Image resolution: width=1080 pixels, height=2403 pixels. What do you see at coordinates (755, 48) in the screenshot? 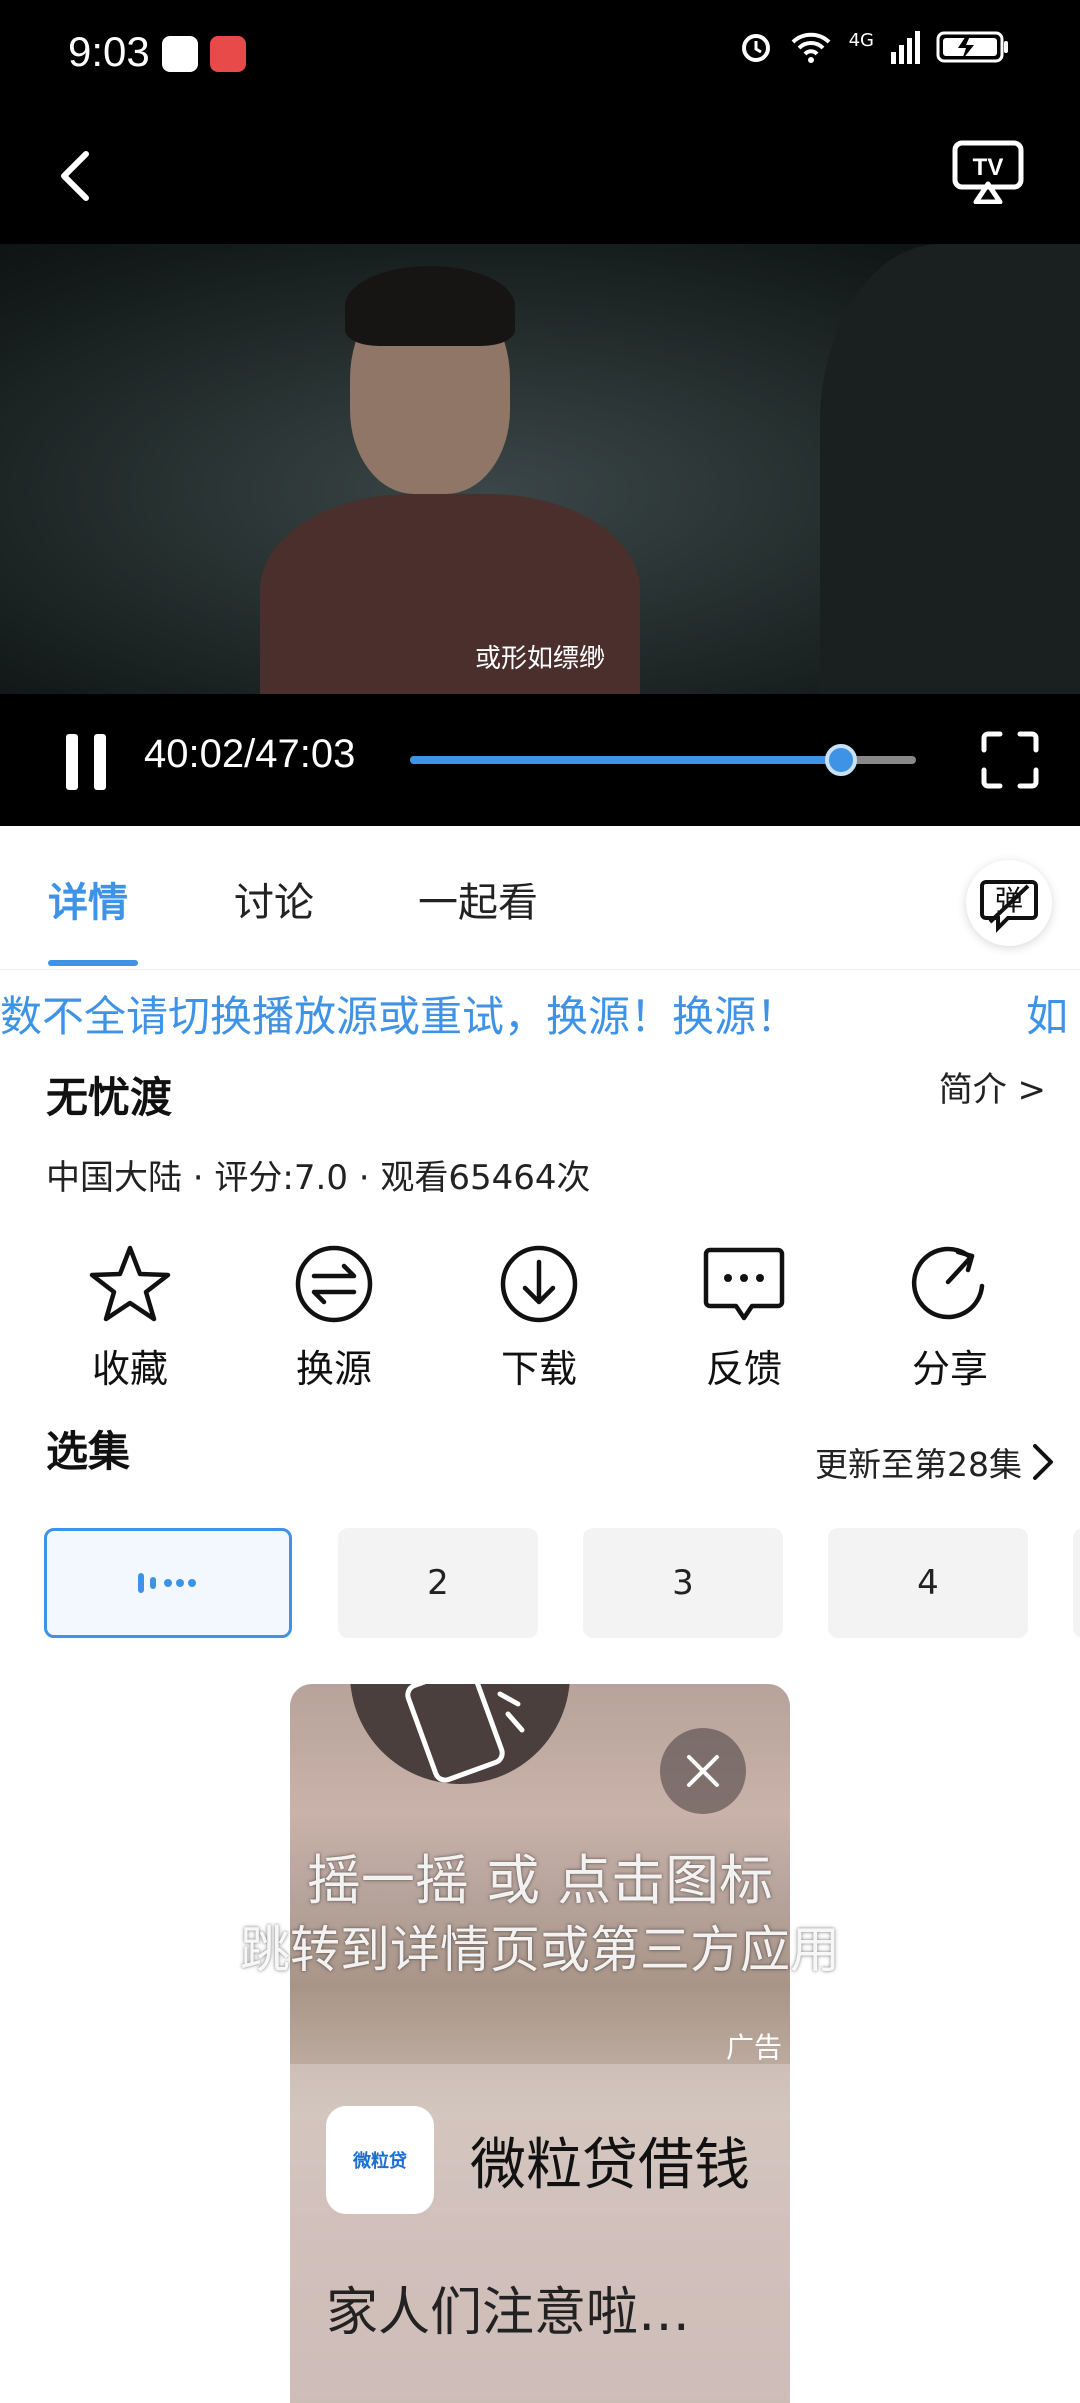
I see `alarm-icon` at bounding box center [755, 48].